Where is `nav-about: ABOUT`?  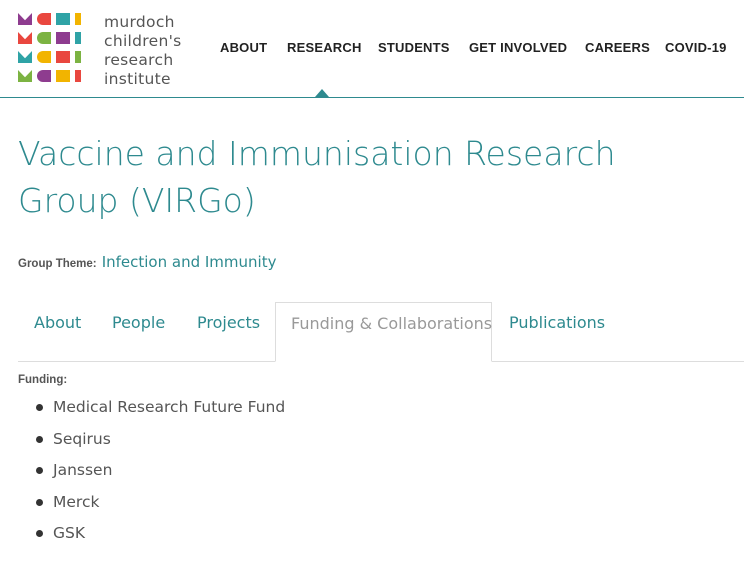
nav-about: ABOUT is located at coordinates (243, 47).